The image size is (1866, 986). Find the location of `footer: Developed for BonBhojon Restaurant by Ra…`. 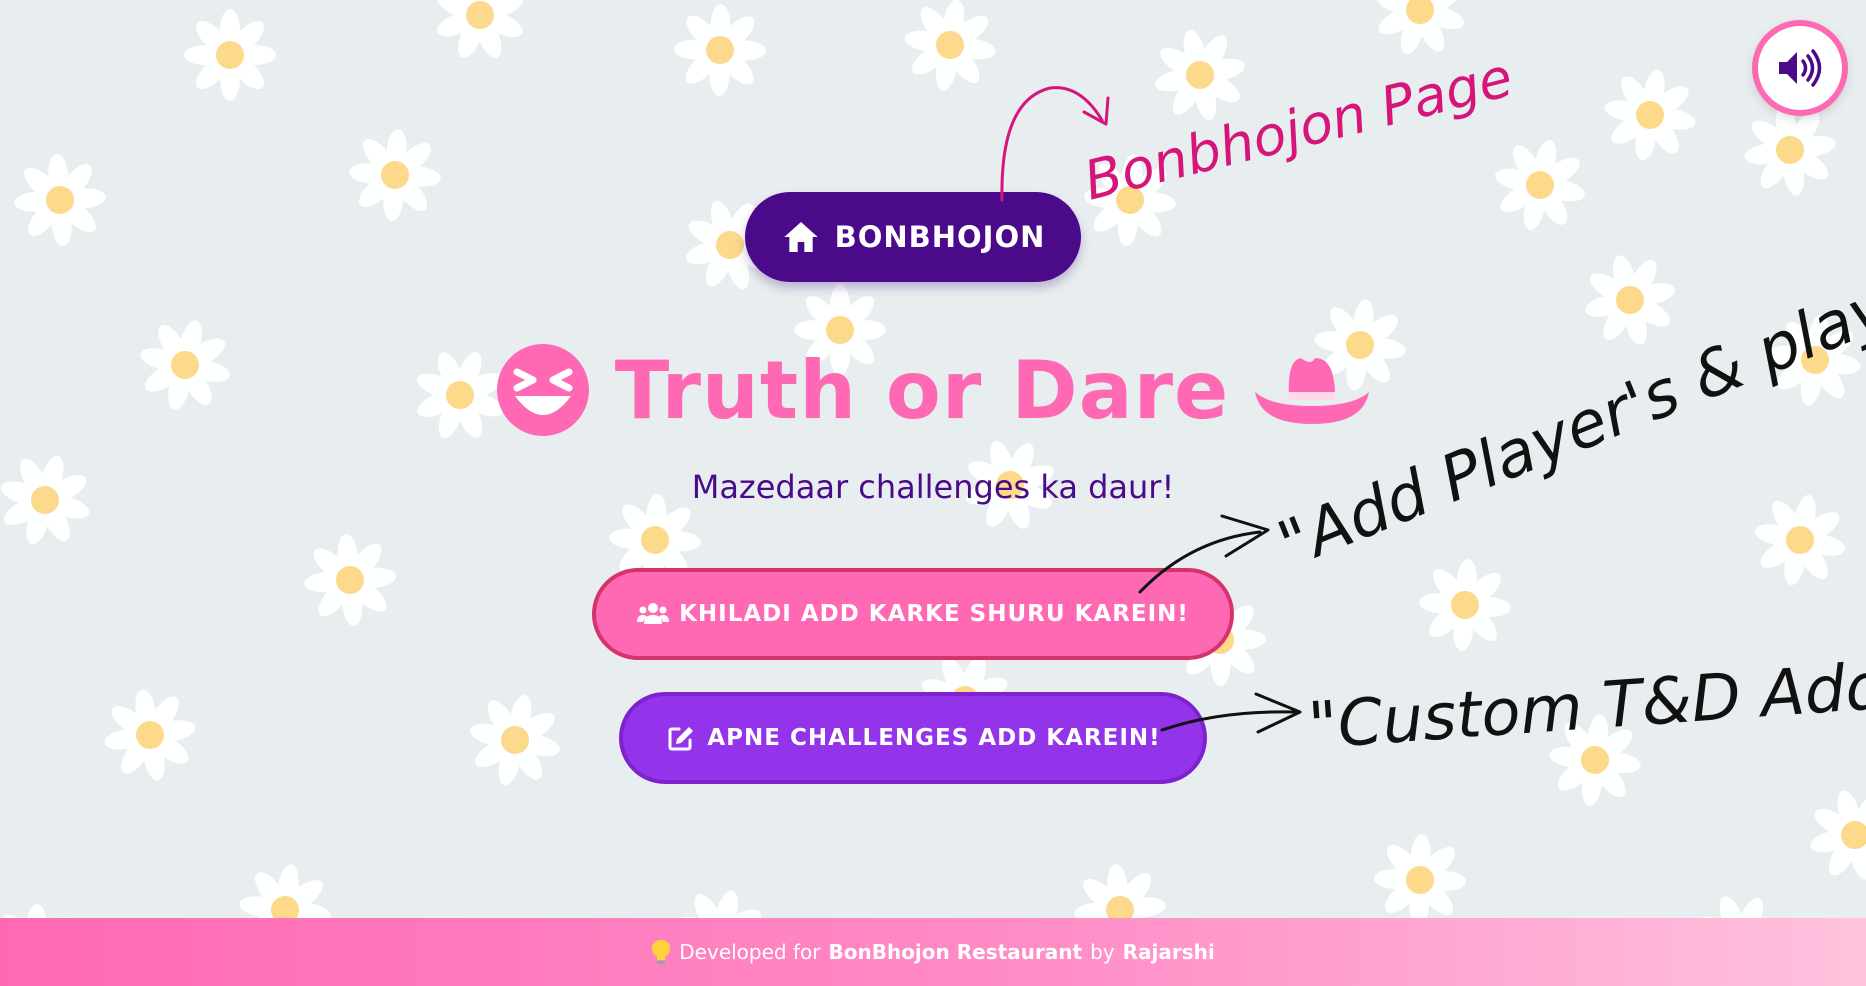

footer: Developed for BonBhojon Restaurant by Ra… is located at coordinates (933, 952).